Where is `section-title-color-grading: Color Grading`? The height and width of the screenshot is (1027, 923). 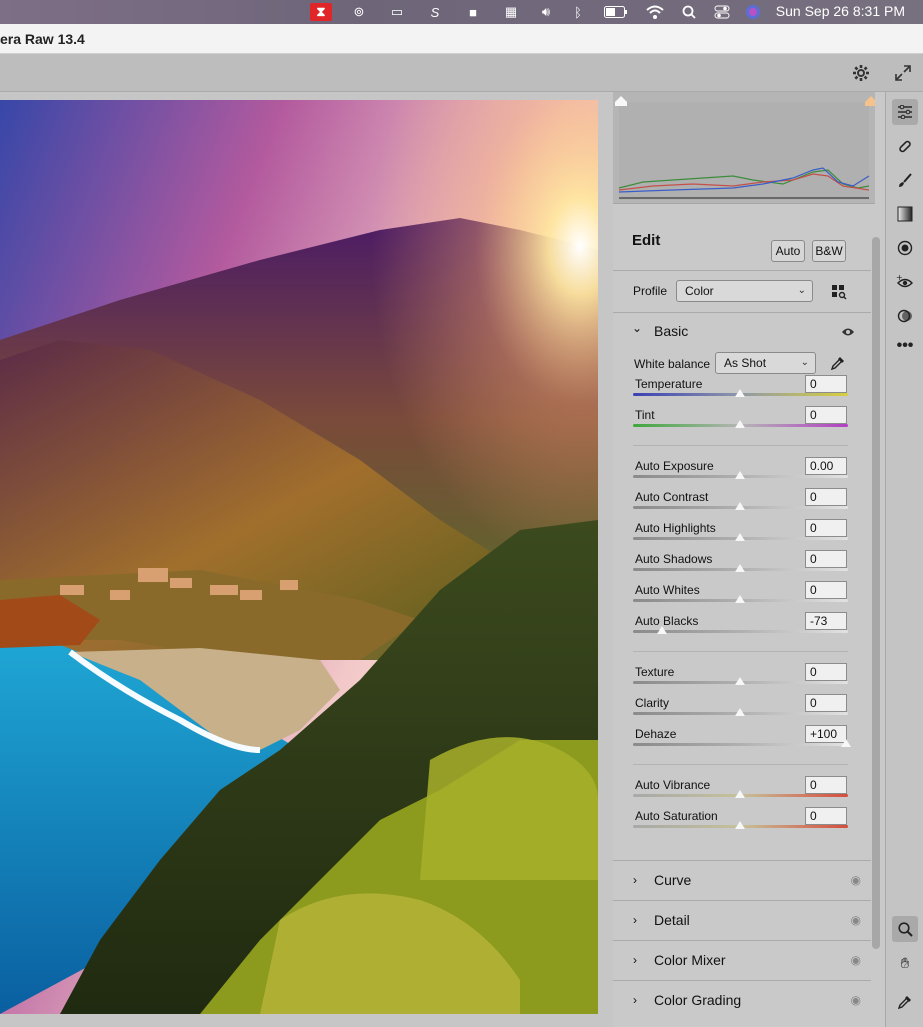
section-title-color-grading: Color Grading is located at coordinates (698, 1000).